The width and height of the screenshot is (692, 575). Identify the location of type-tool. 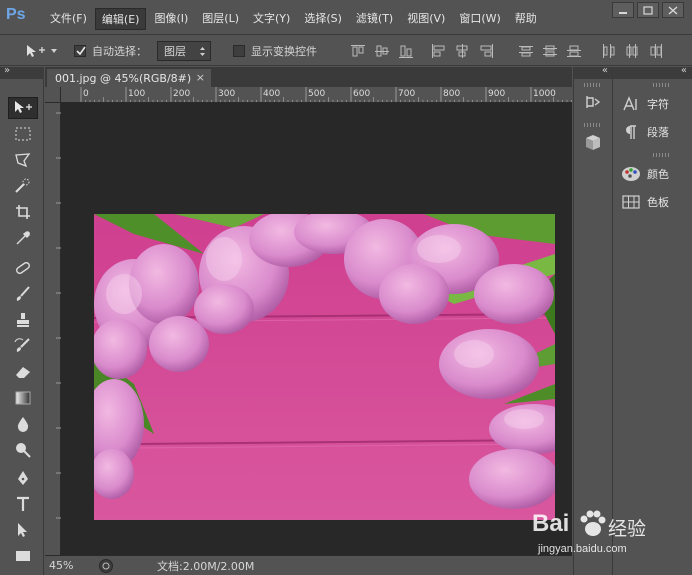
(23, 504).